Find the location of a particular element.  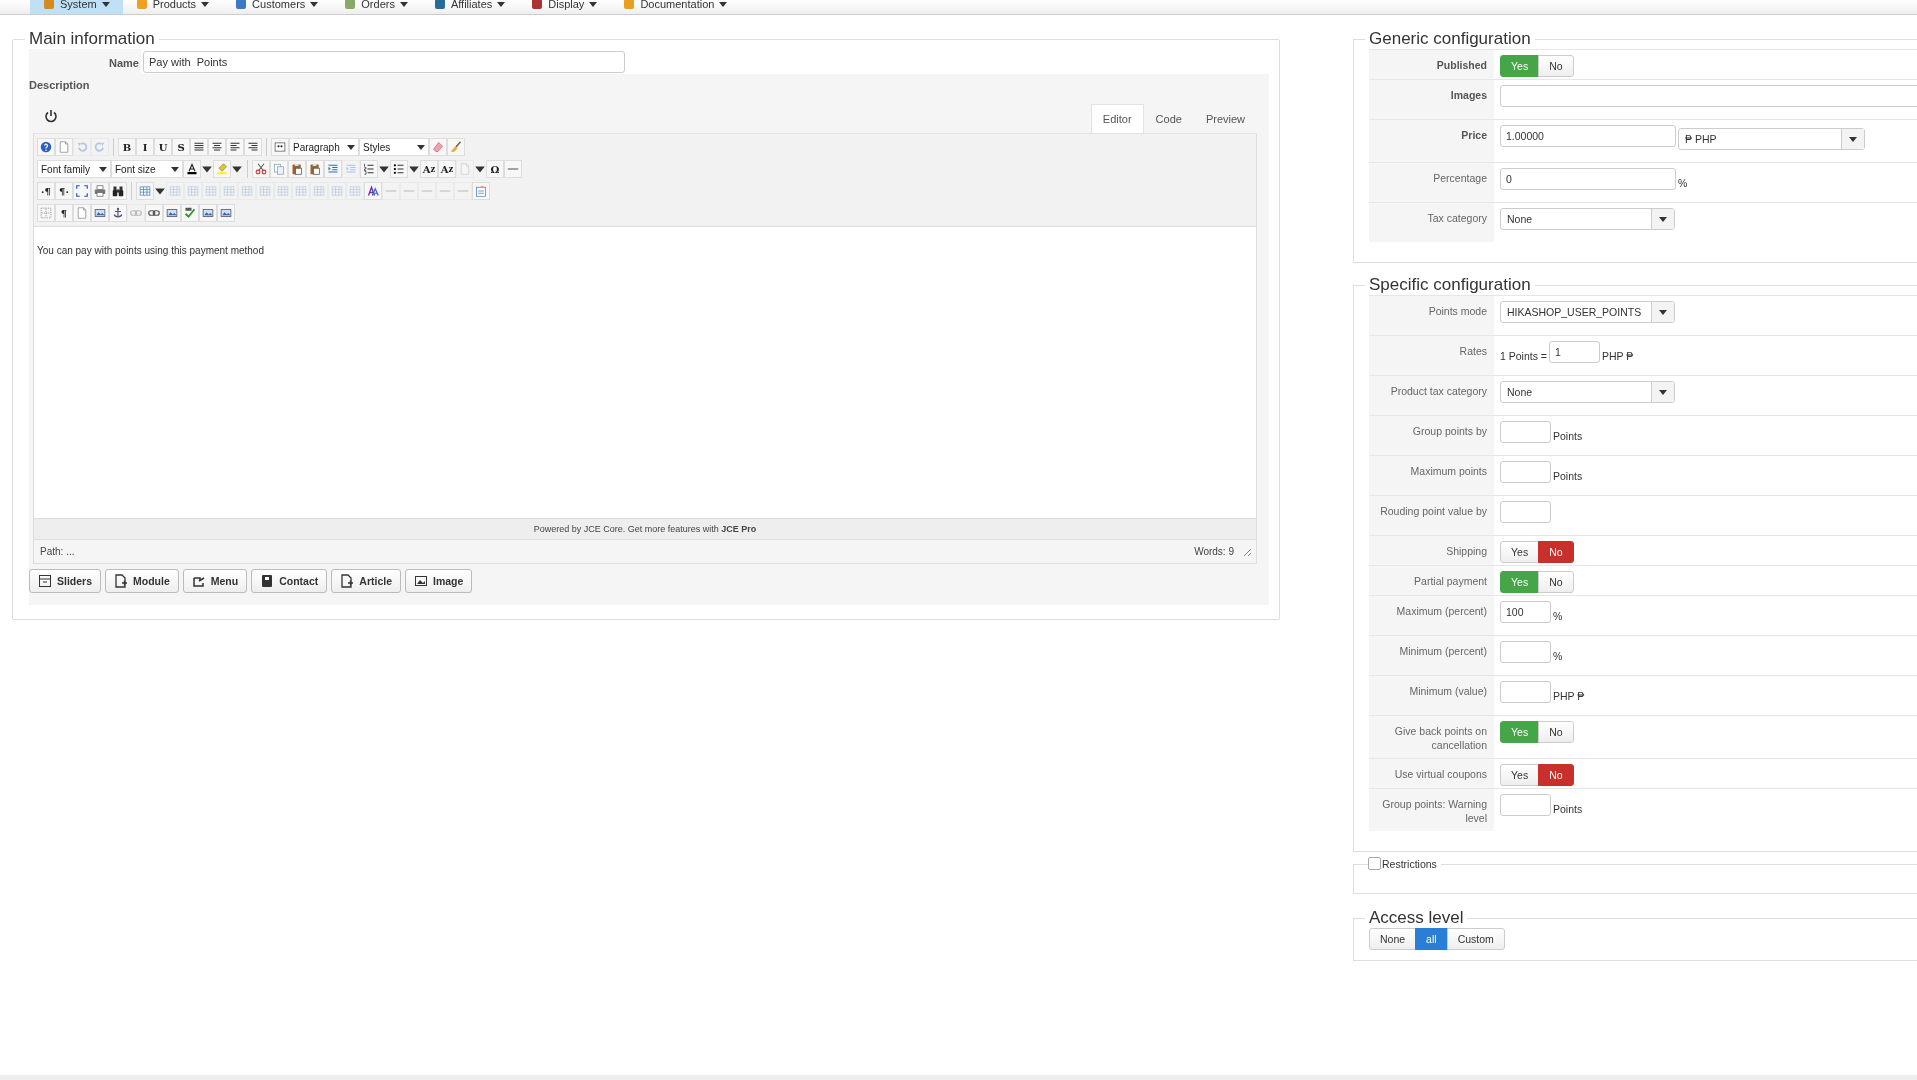

format-button: ¶ is located at coordinates (64, 213).